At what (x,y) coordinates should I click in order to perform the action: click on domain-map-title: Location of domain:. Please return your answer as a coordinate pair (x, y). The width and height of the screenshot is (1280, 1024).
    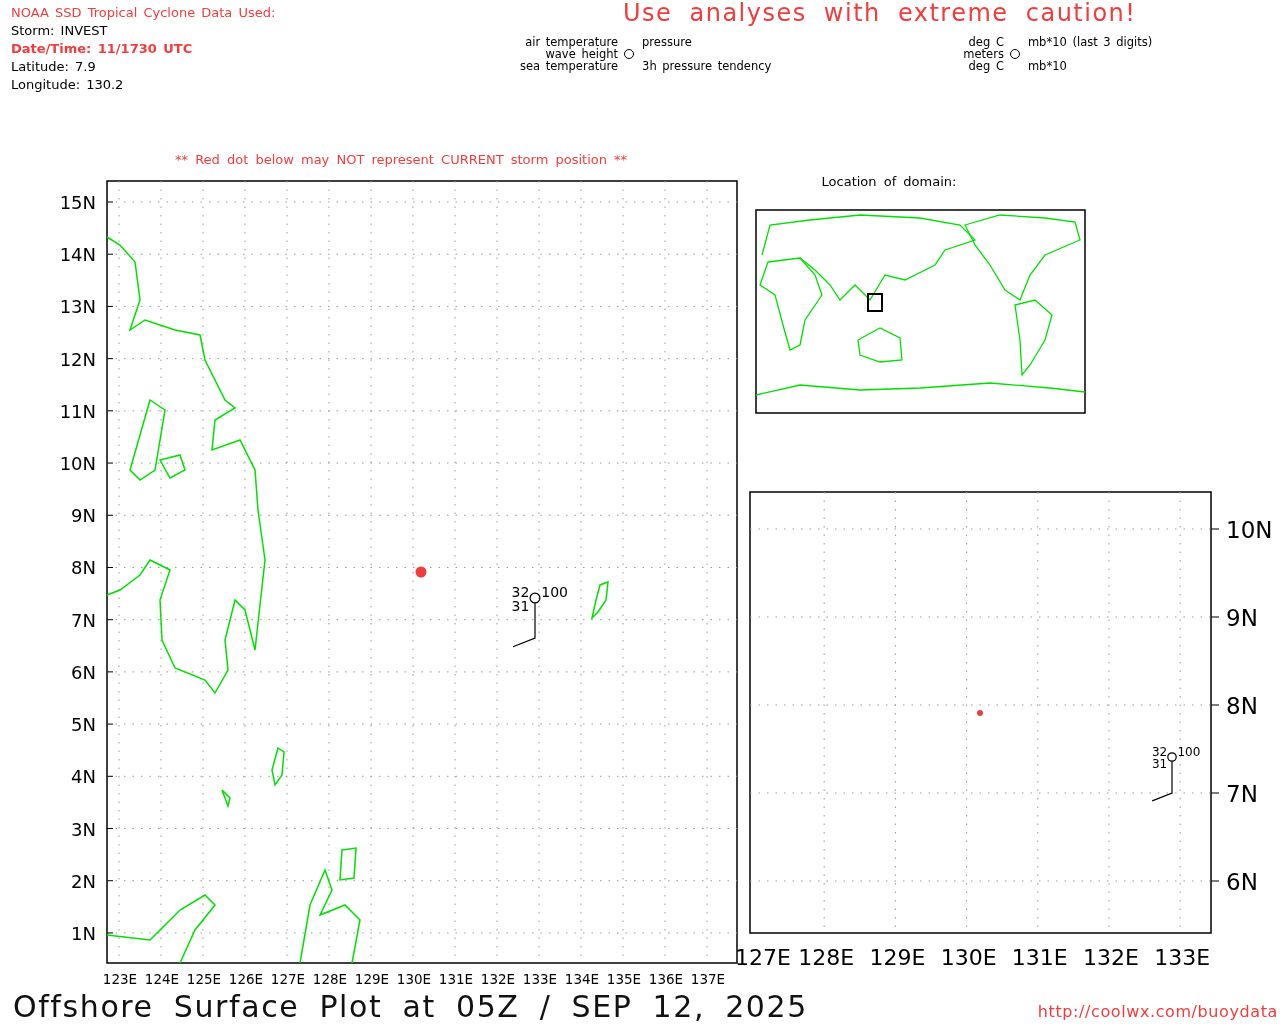
    Looking at the image, I should click on (889, 181).